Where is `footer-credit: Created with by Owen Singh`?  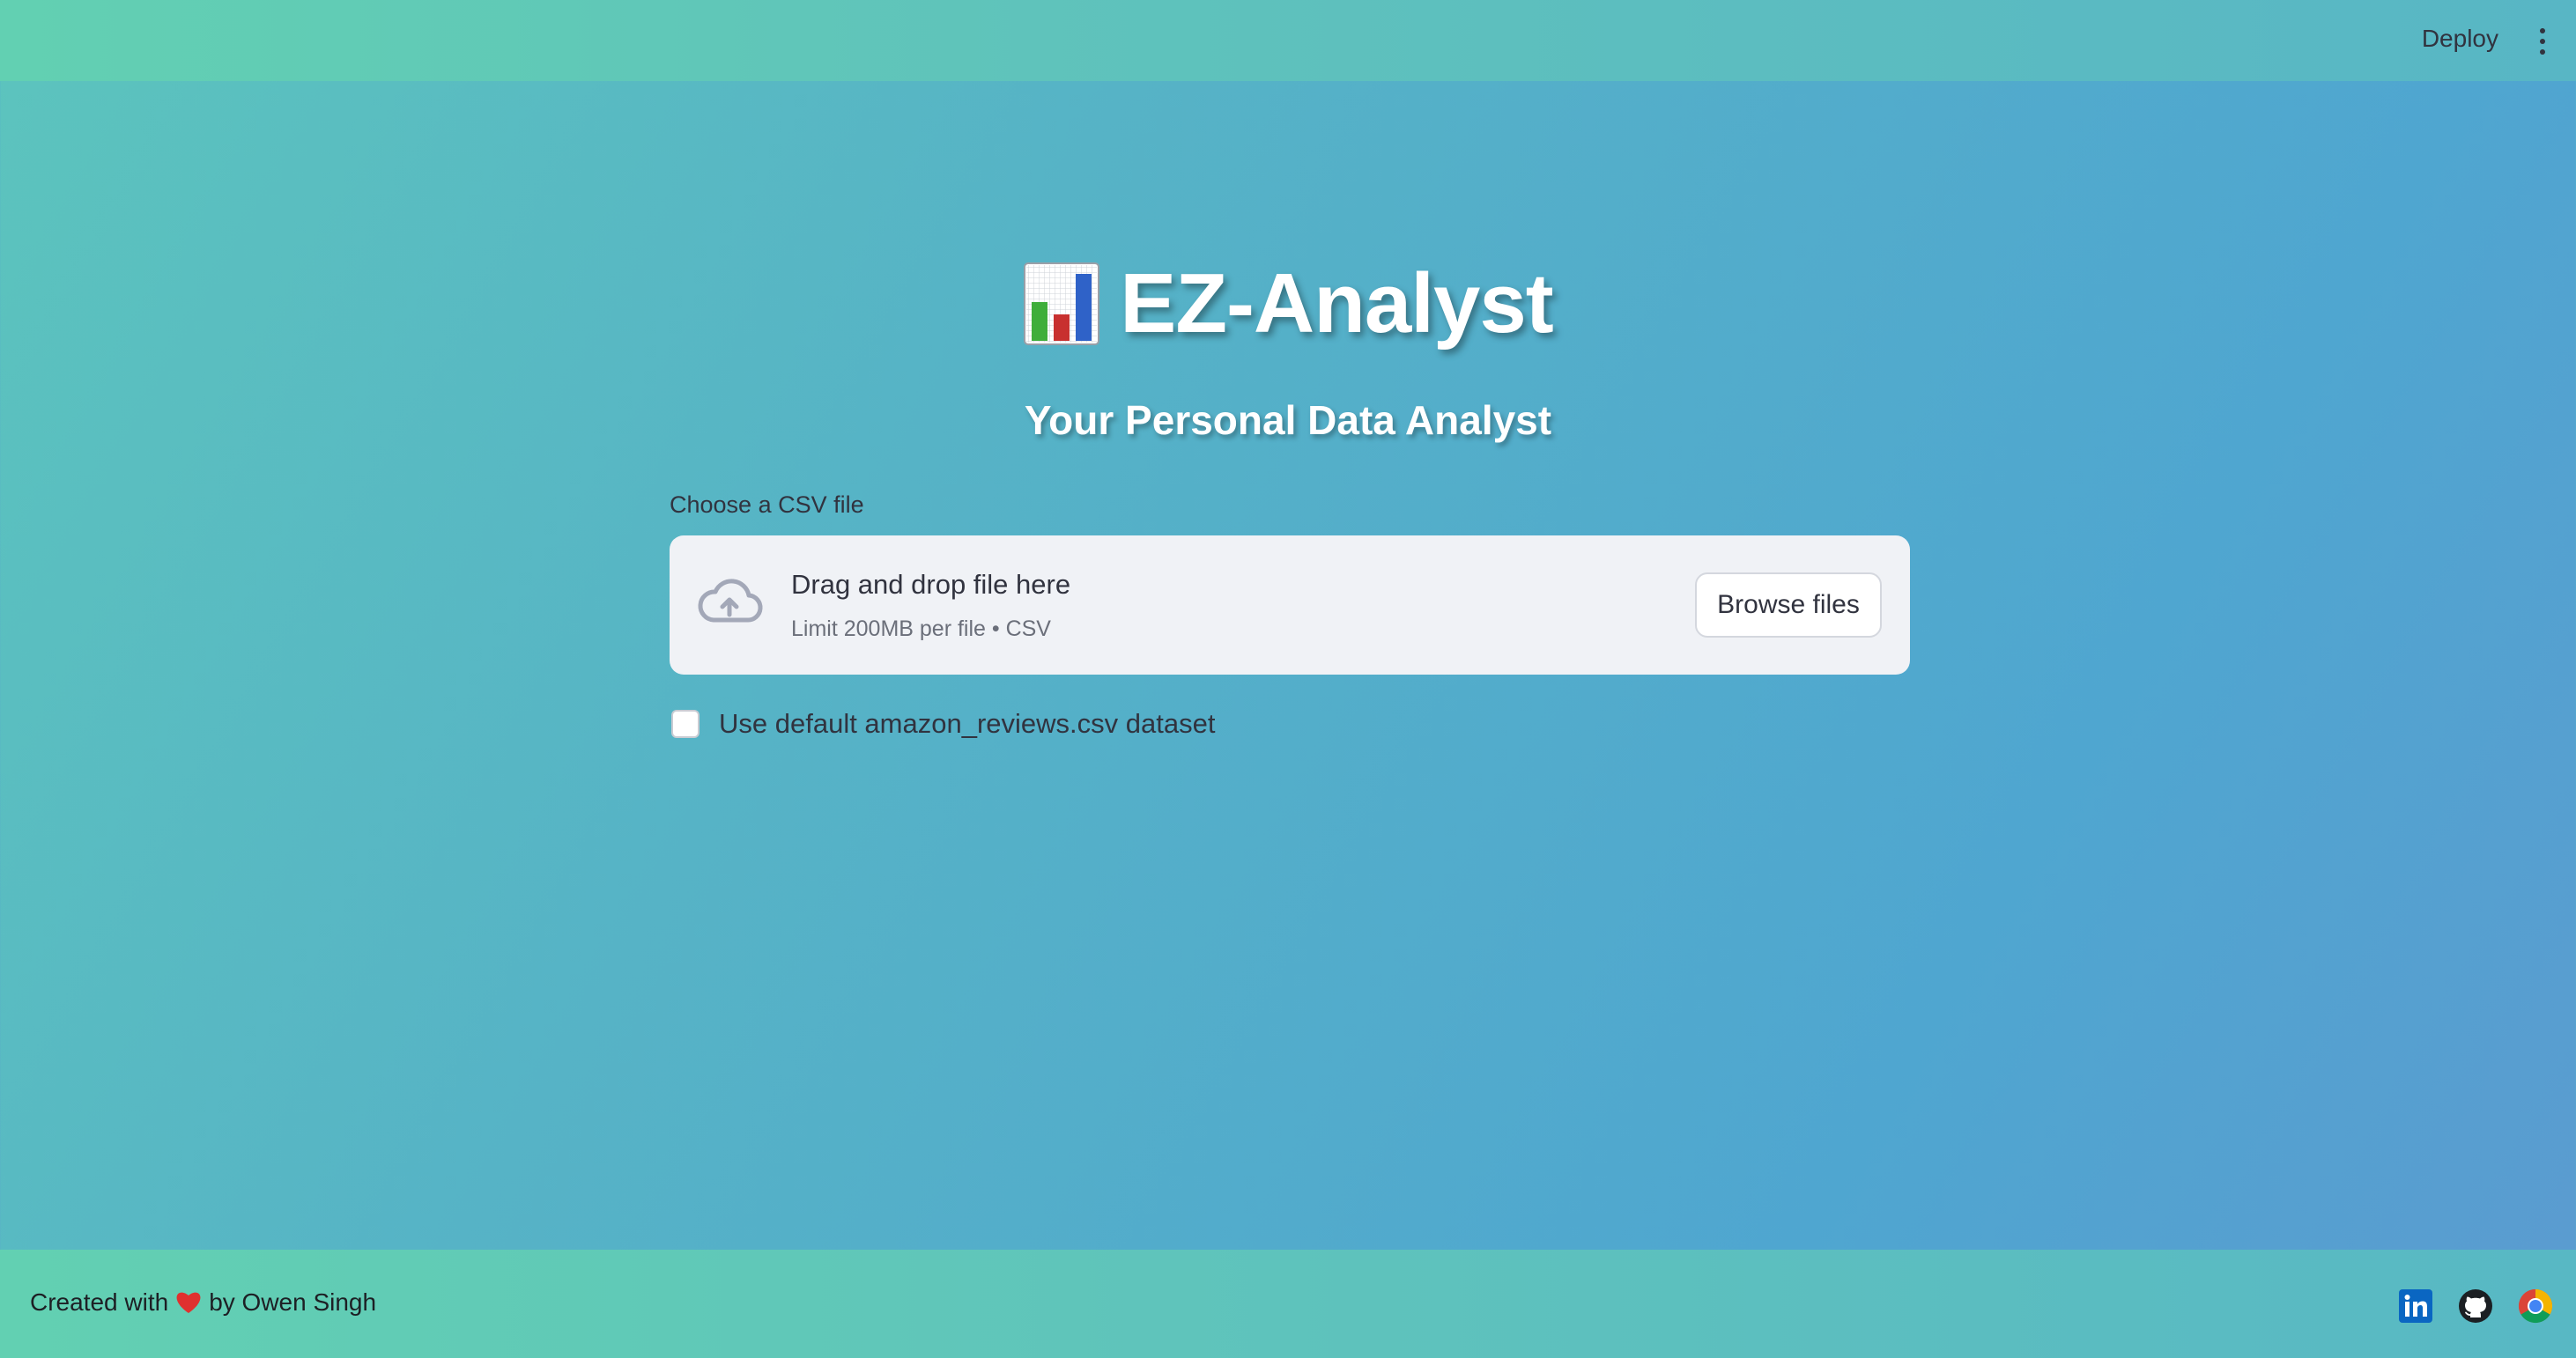 footer-credit: Created with by Owen Singh is located at coordinates (203, 1302).